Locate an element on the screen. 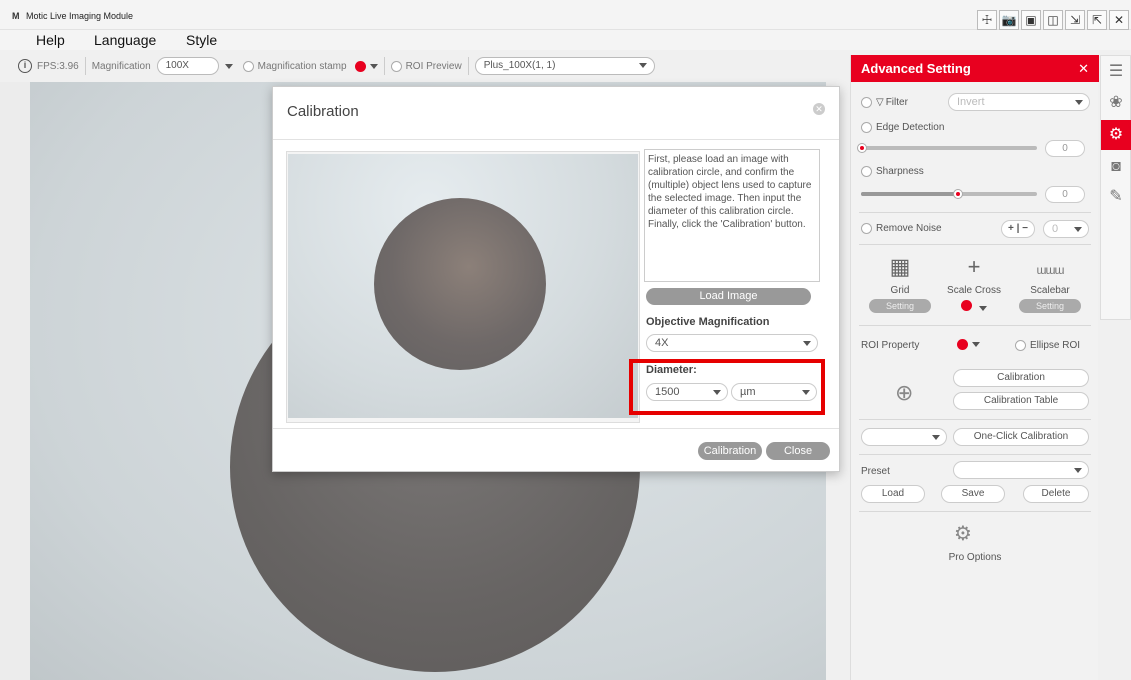 The height and width of the screenshot is (680, 1131). sharpness-radio is located at coordinates (866, 171).